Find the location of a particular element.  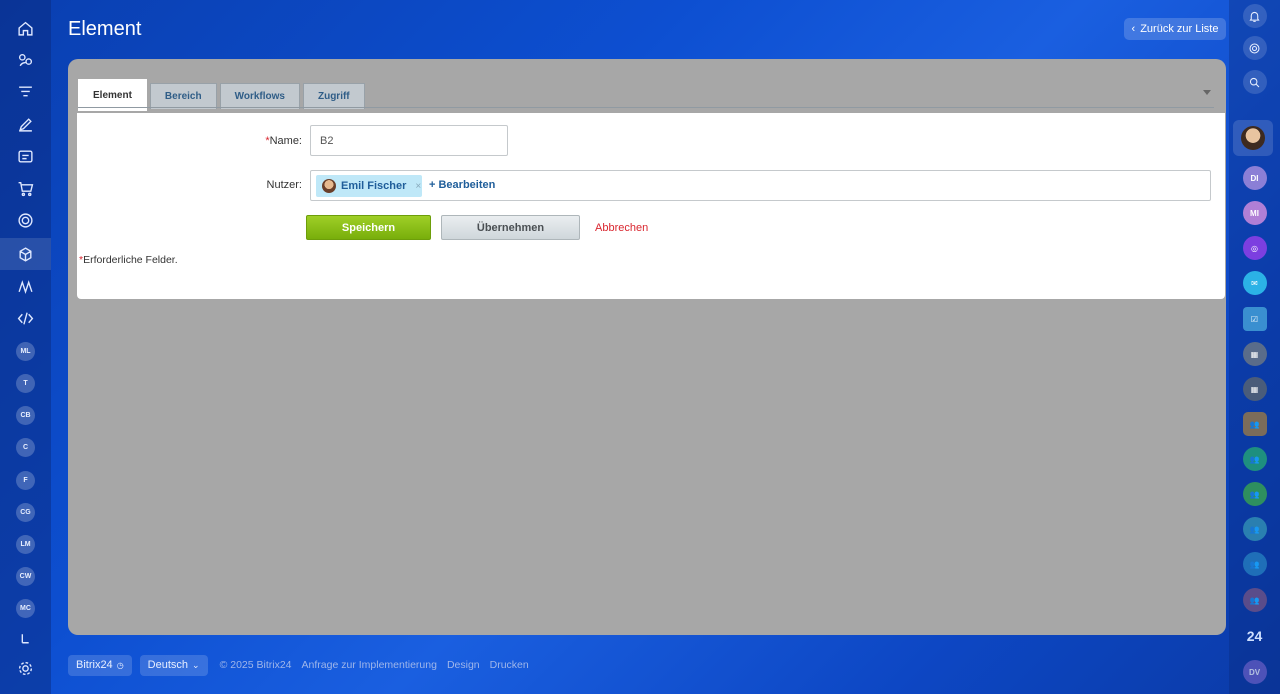

pen-icon is located at coordinates (25, 124).